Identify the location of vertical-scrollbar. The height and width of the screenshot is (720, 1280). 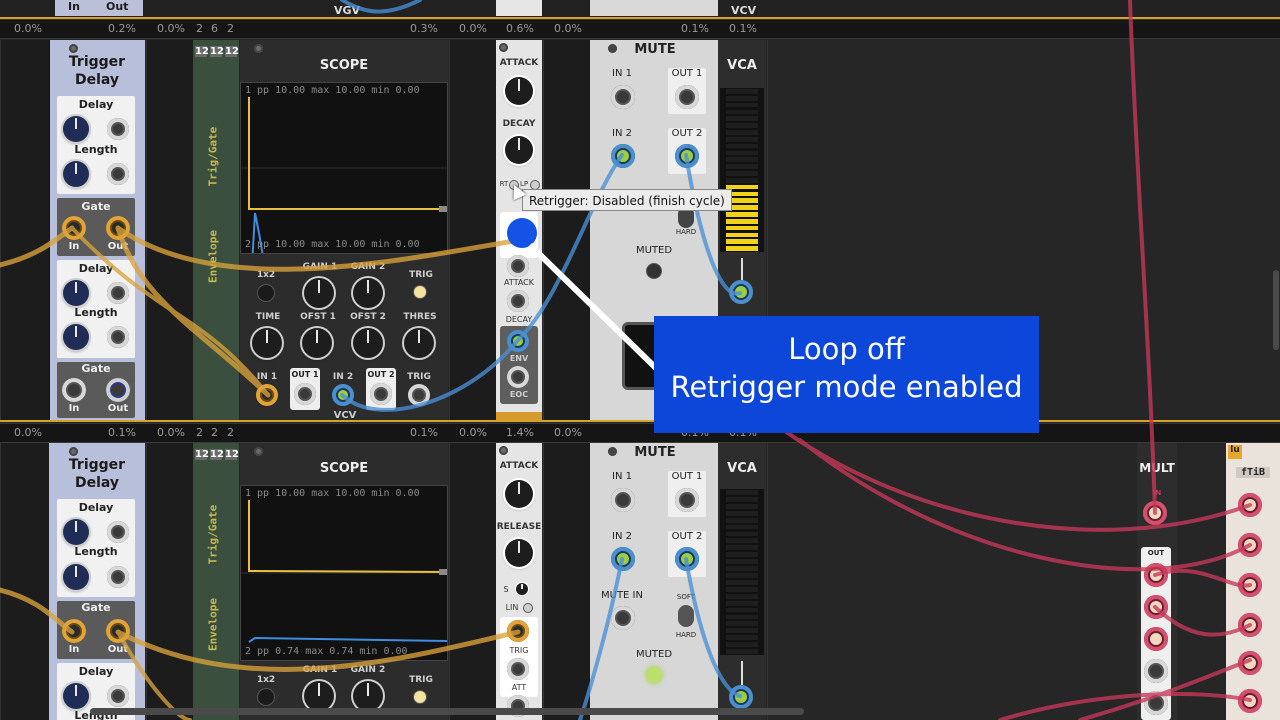
(1276, 310).